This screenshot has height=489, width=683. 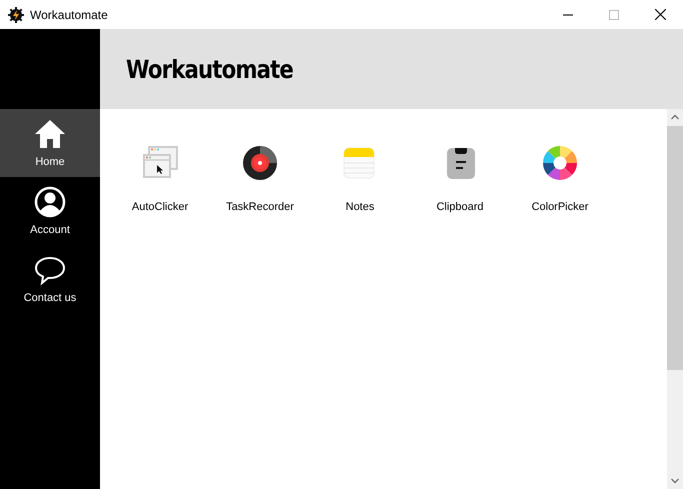 I want to click on record-disc-icon, so click(x=260, y=163).